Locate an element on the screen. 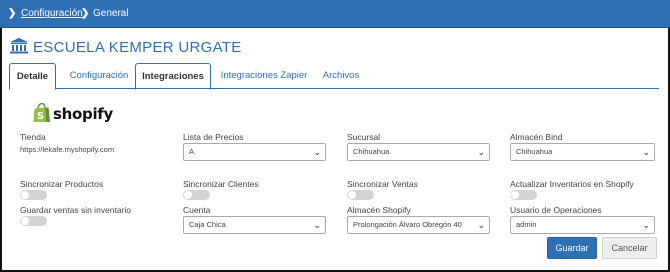  operations-user-value: admin is located at coordinates (526, 224).